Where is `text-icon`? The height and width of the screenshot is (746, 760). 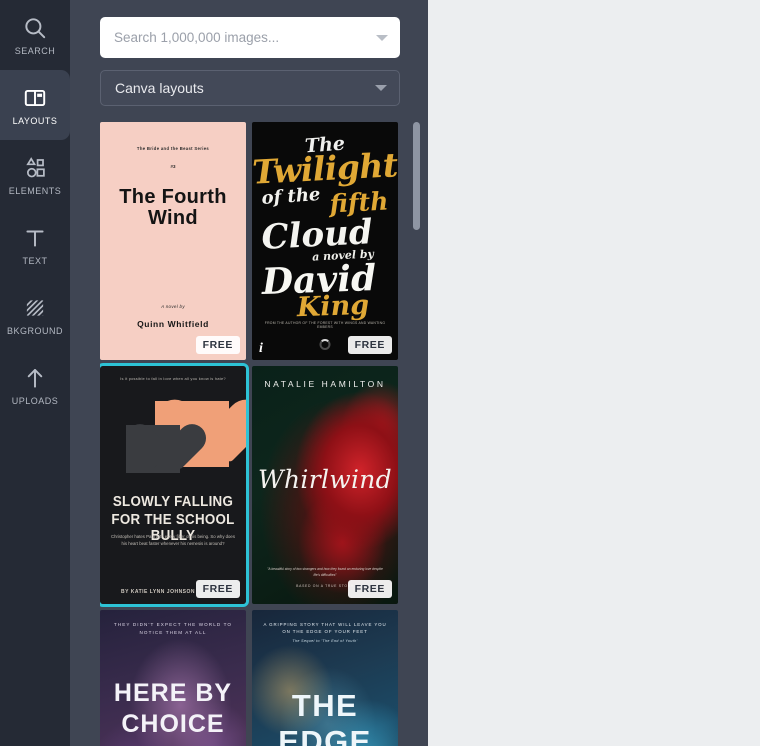
text-icon is located at coordinates (35, 238).